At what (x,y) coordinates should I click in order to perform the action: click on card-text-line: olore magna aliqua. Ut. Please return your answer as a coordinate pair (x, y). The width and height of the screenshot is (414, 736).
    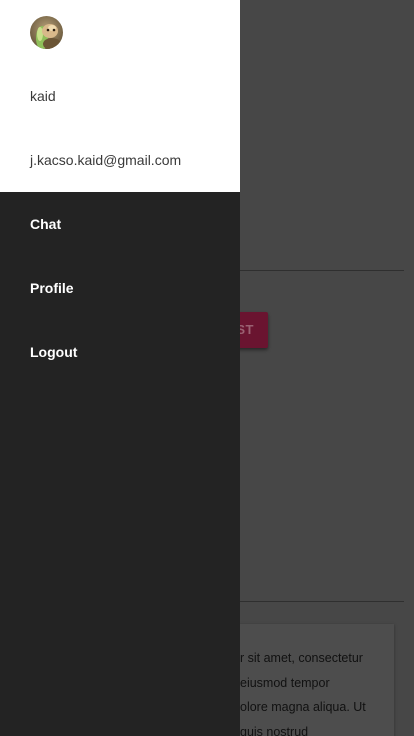
    Looking at the image, I should click on (303, 707).